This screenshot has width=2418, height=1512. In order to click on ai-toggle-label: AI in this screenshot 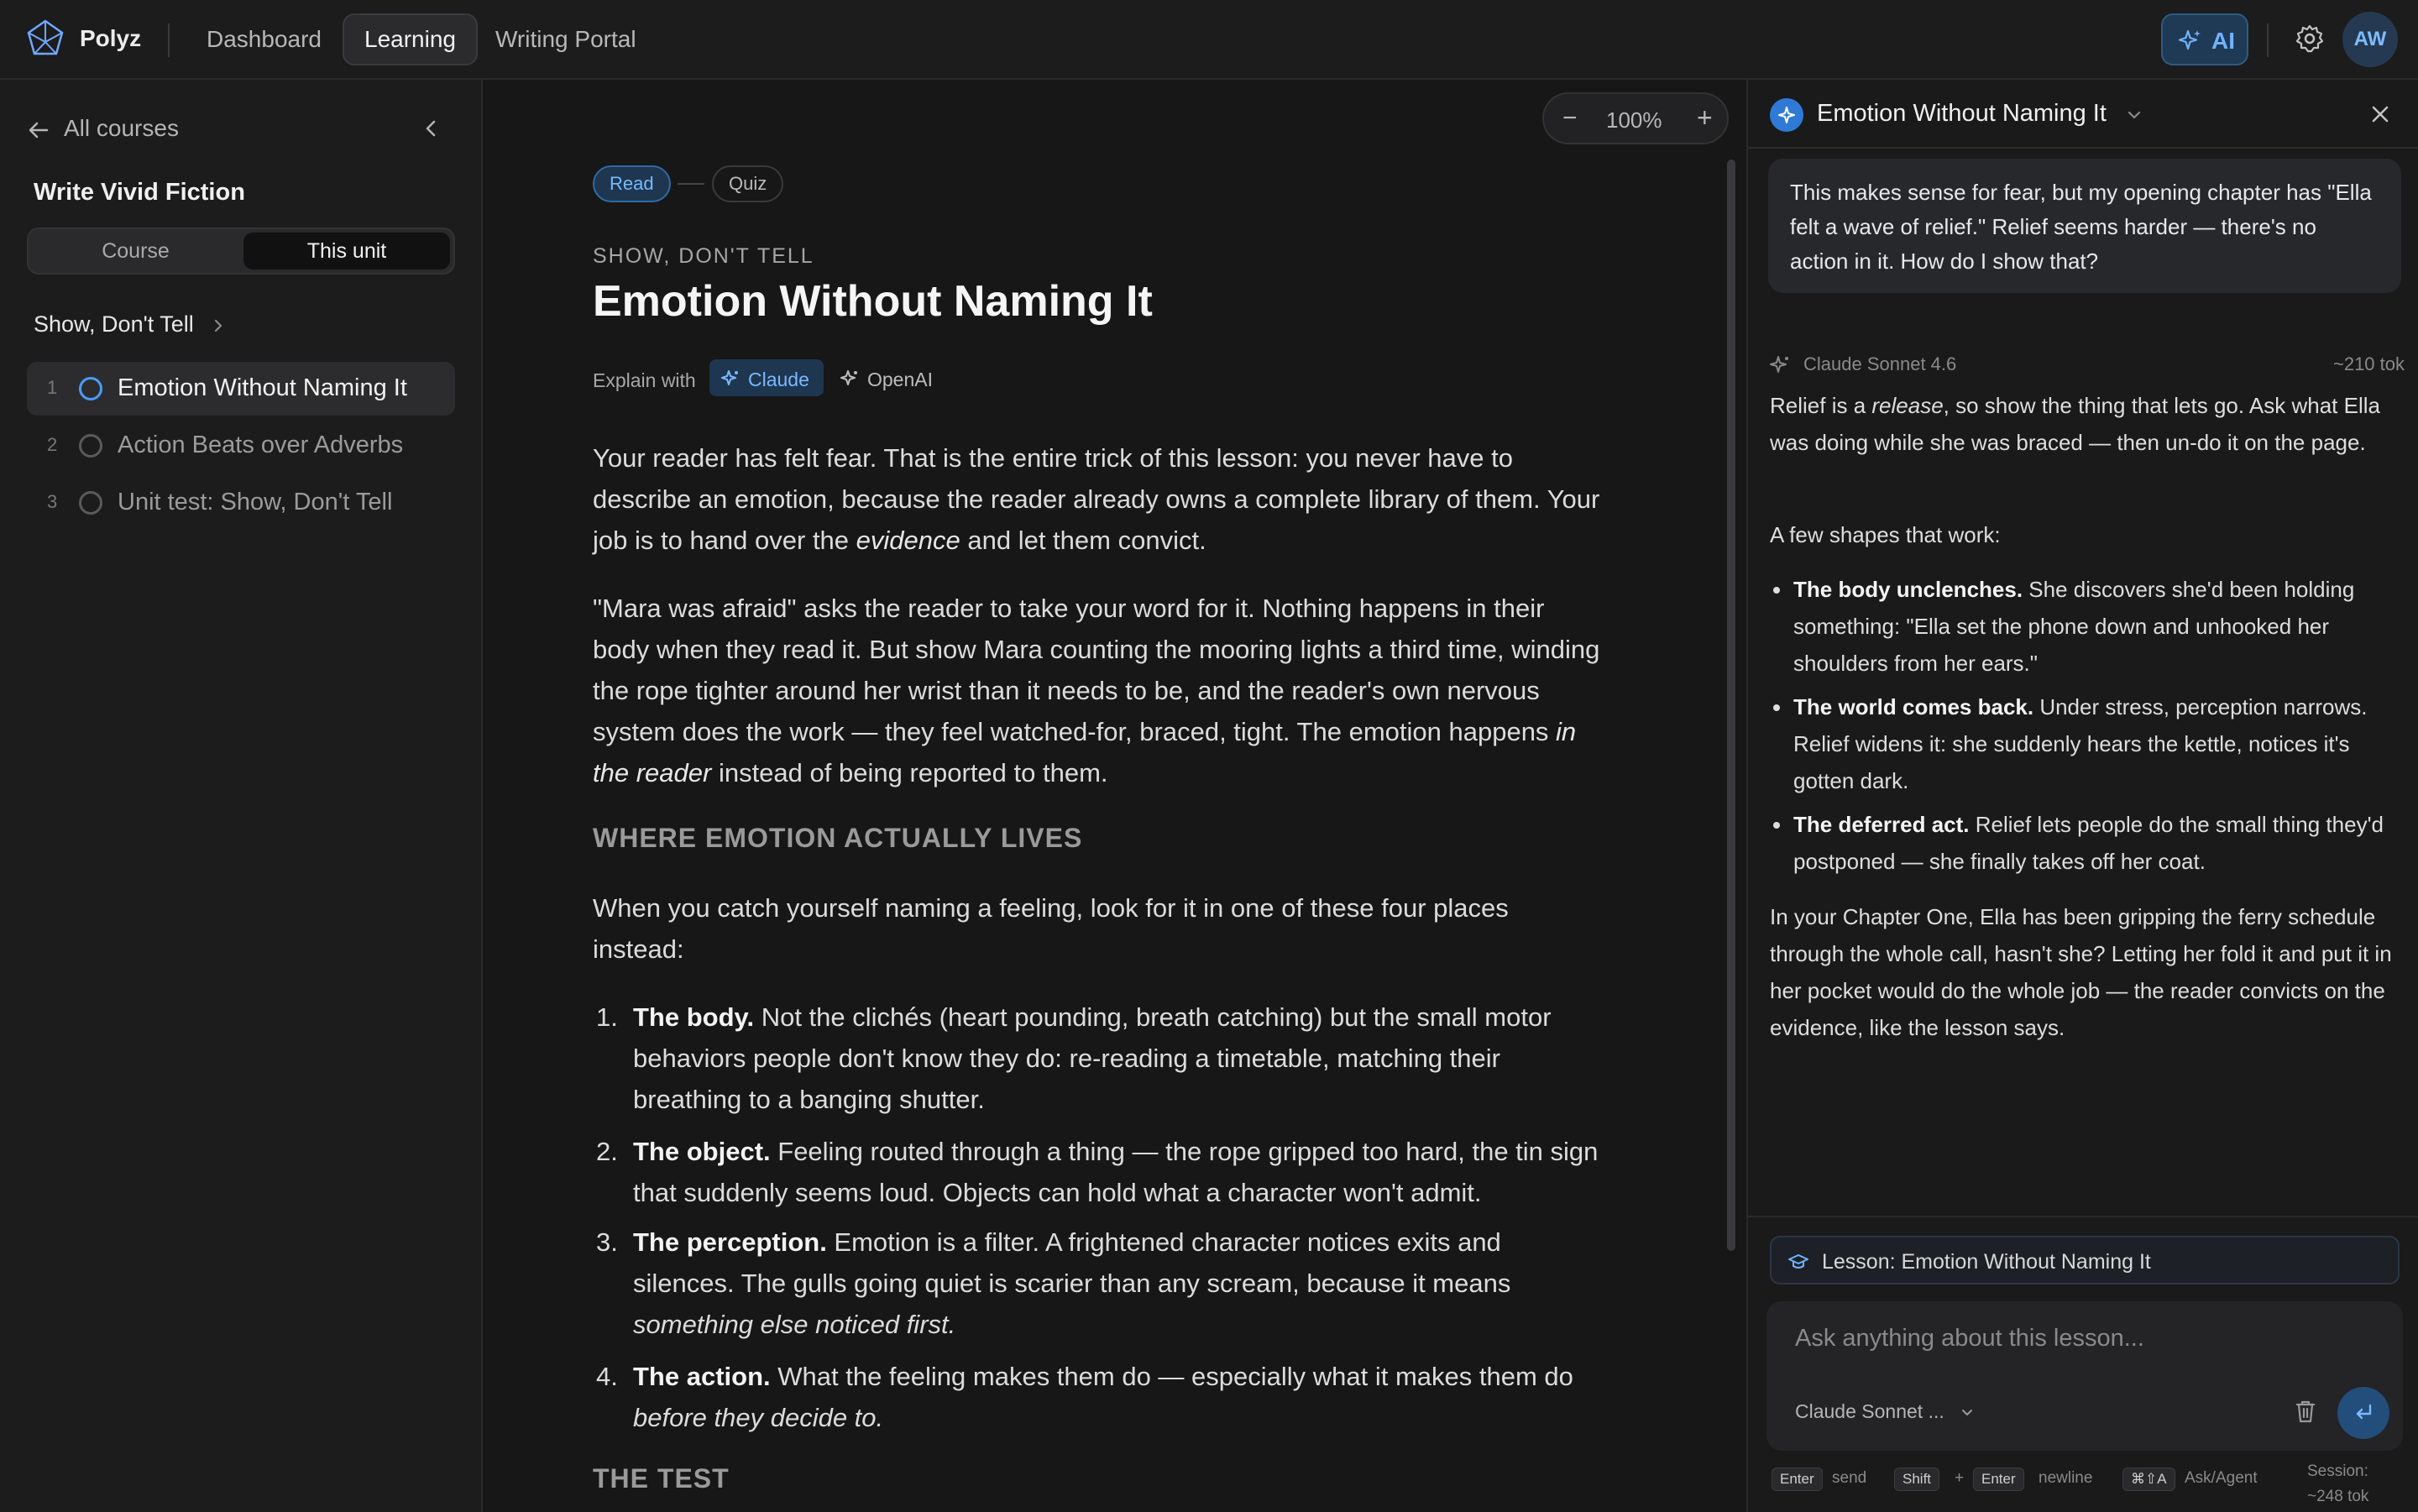, I will do `click(2223, 41)`.